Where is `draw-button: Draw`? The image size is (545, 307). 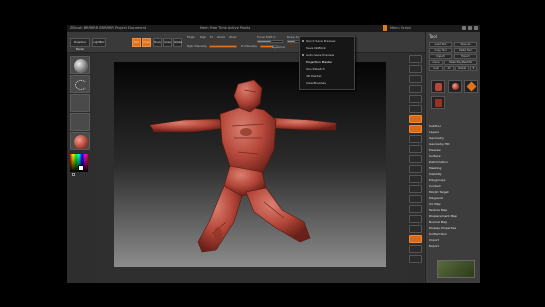
draw-button: Draw is located at coordinates (146, 42).